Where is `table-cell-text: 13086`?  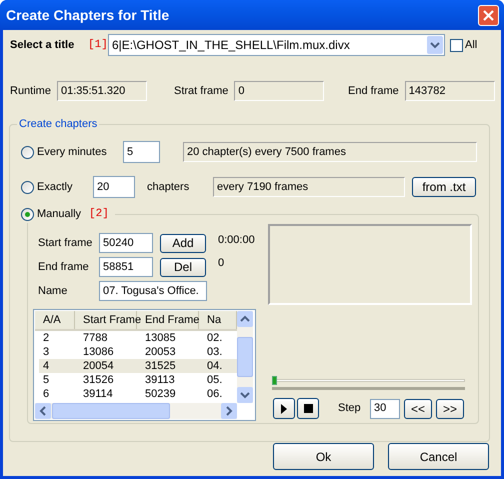
table-cell-text: 13086 is located at coordinates (98, 352).